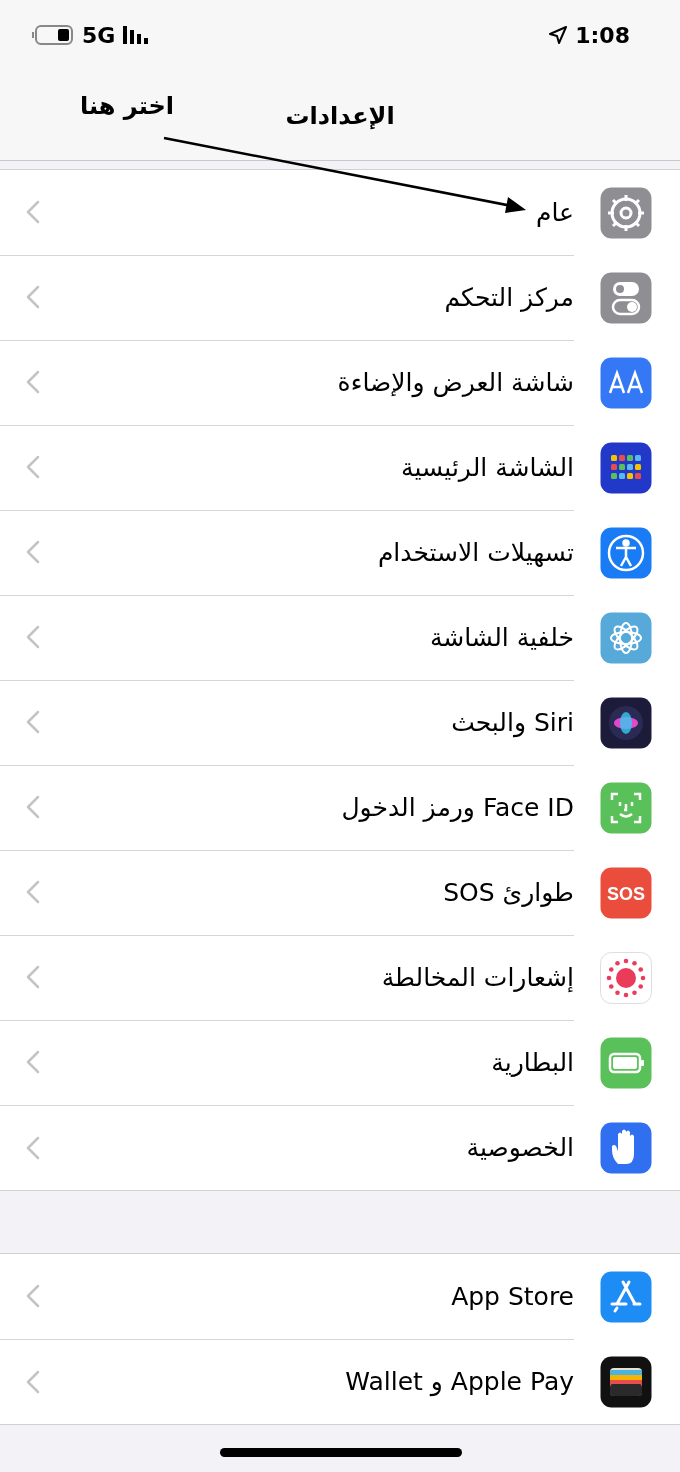 This screenshot has width=680, height=1472. Describe the element at coordinates (626, 1147) in the screenshot. I see `hand-icon` at that location.